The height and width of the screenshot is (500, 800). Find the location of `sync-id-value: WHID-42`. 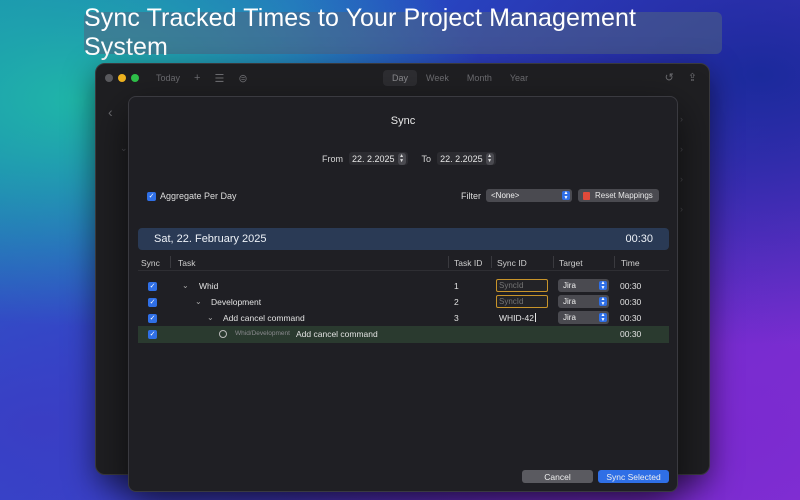

sync-id-value: WHID-42 is located at coordinates (516, 318).